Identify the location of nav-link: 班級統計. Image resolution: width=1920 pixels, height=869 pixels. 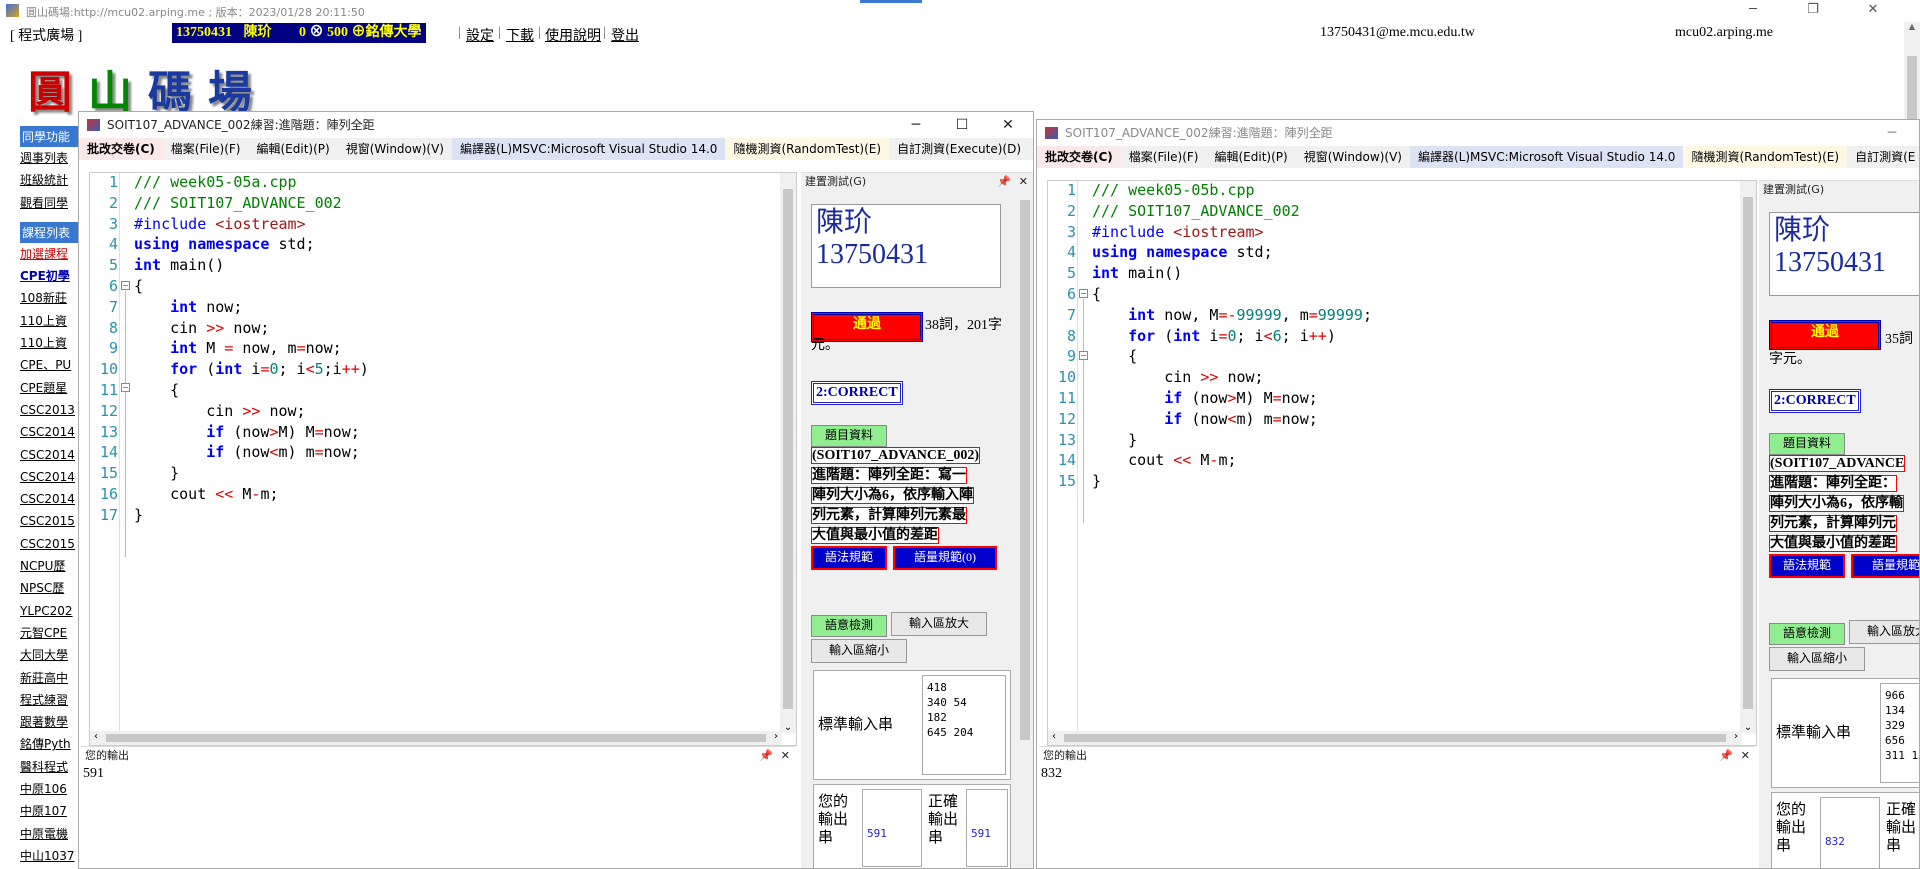
(51, 180).